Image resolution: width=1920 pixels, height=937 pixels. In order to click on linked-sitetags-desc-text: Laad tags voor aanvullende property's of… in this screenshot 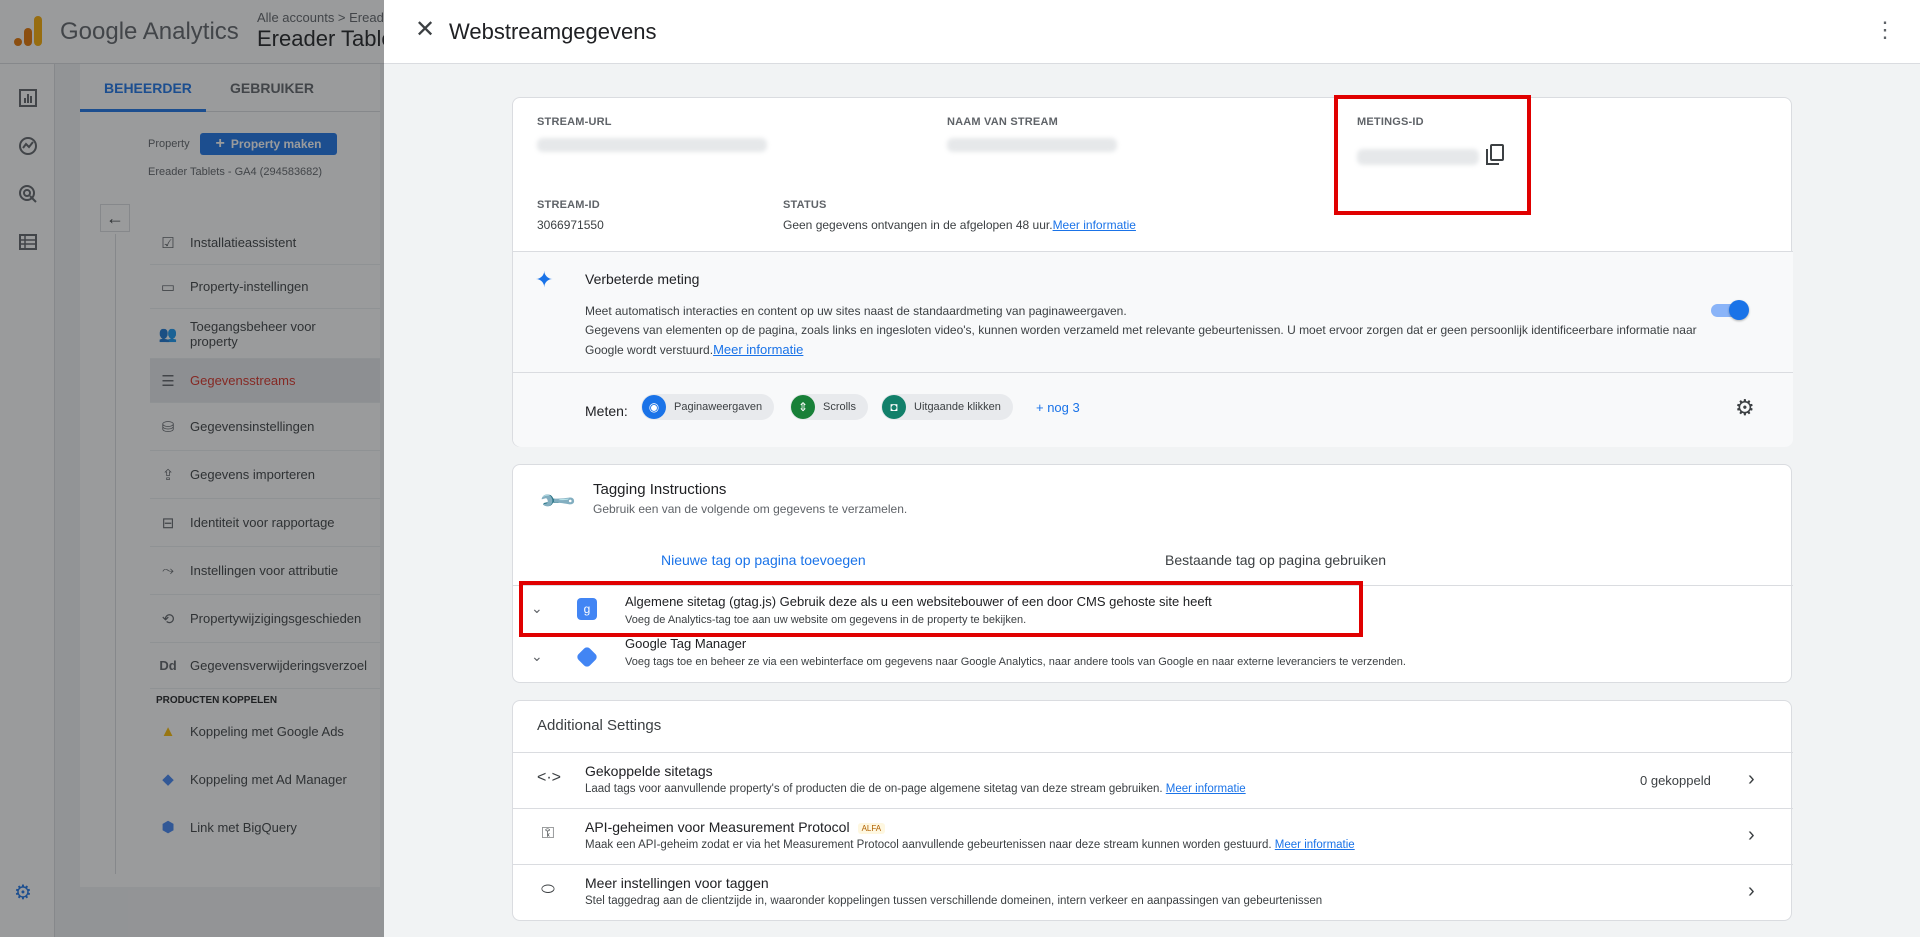, I will do `click(874, 789)`.